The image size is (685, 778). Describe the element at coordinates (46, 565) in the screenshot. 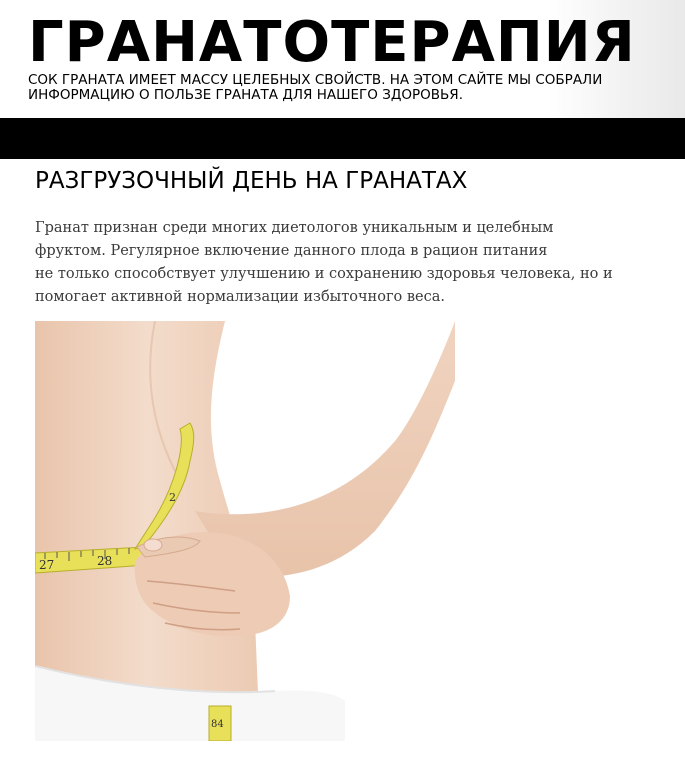

I see `tape-number: 27` at that location.